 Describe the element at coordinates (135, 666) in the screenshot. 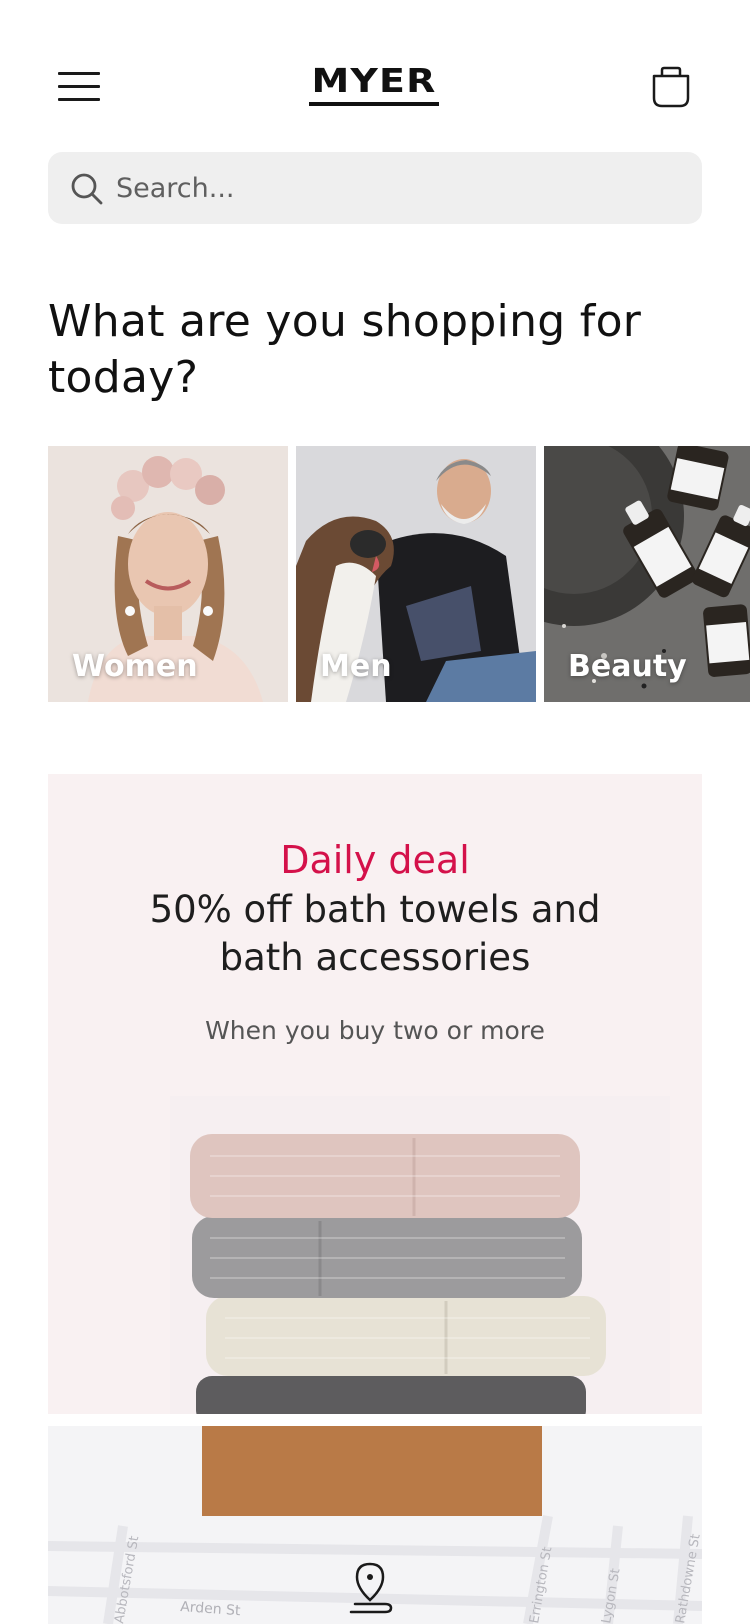

I see `category-label: Women` at that location.